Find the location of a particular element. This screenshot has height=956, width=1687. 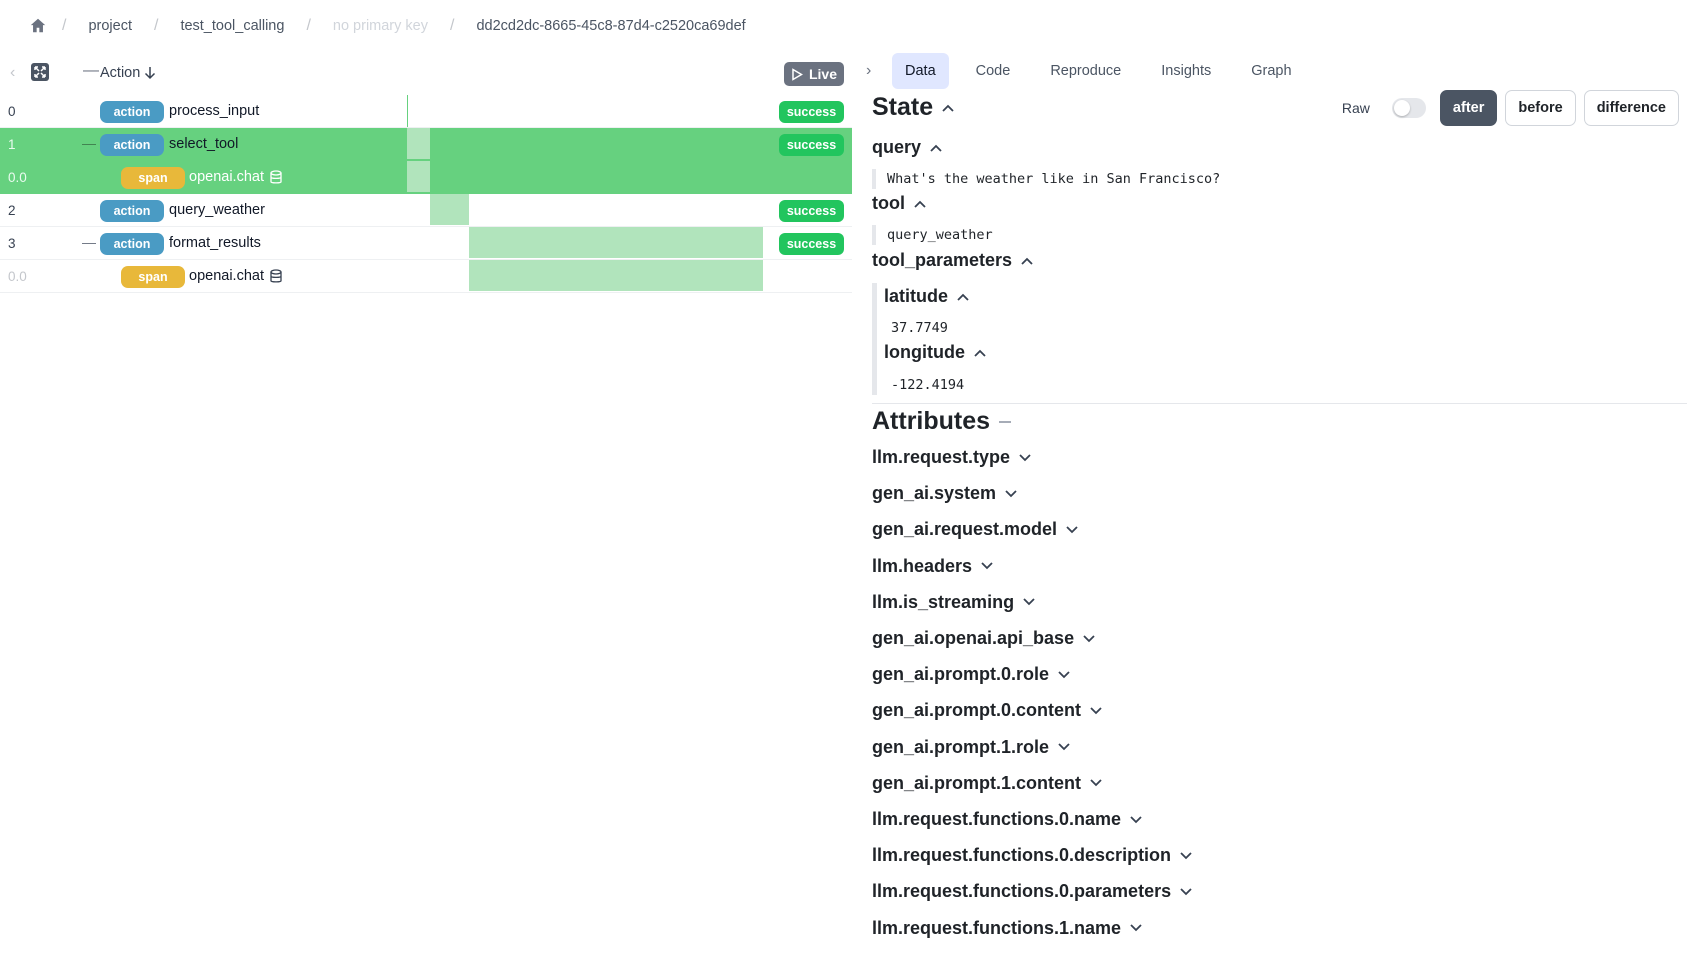

chevron-right-icon: › is located at coordinates (879, 71).